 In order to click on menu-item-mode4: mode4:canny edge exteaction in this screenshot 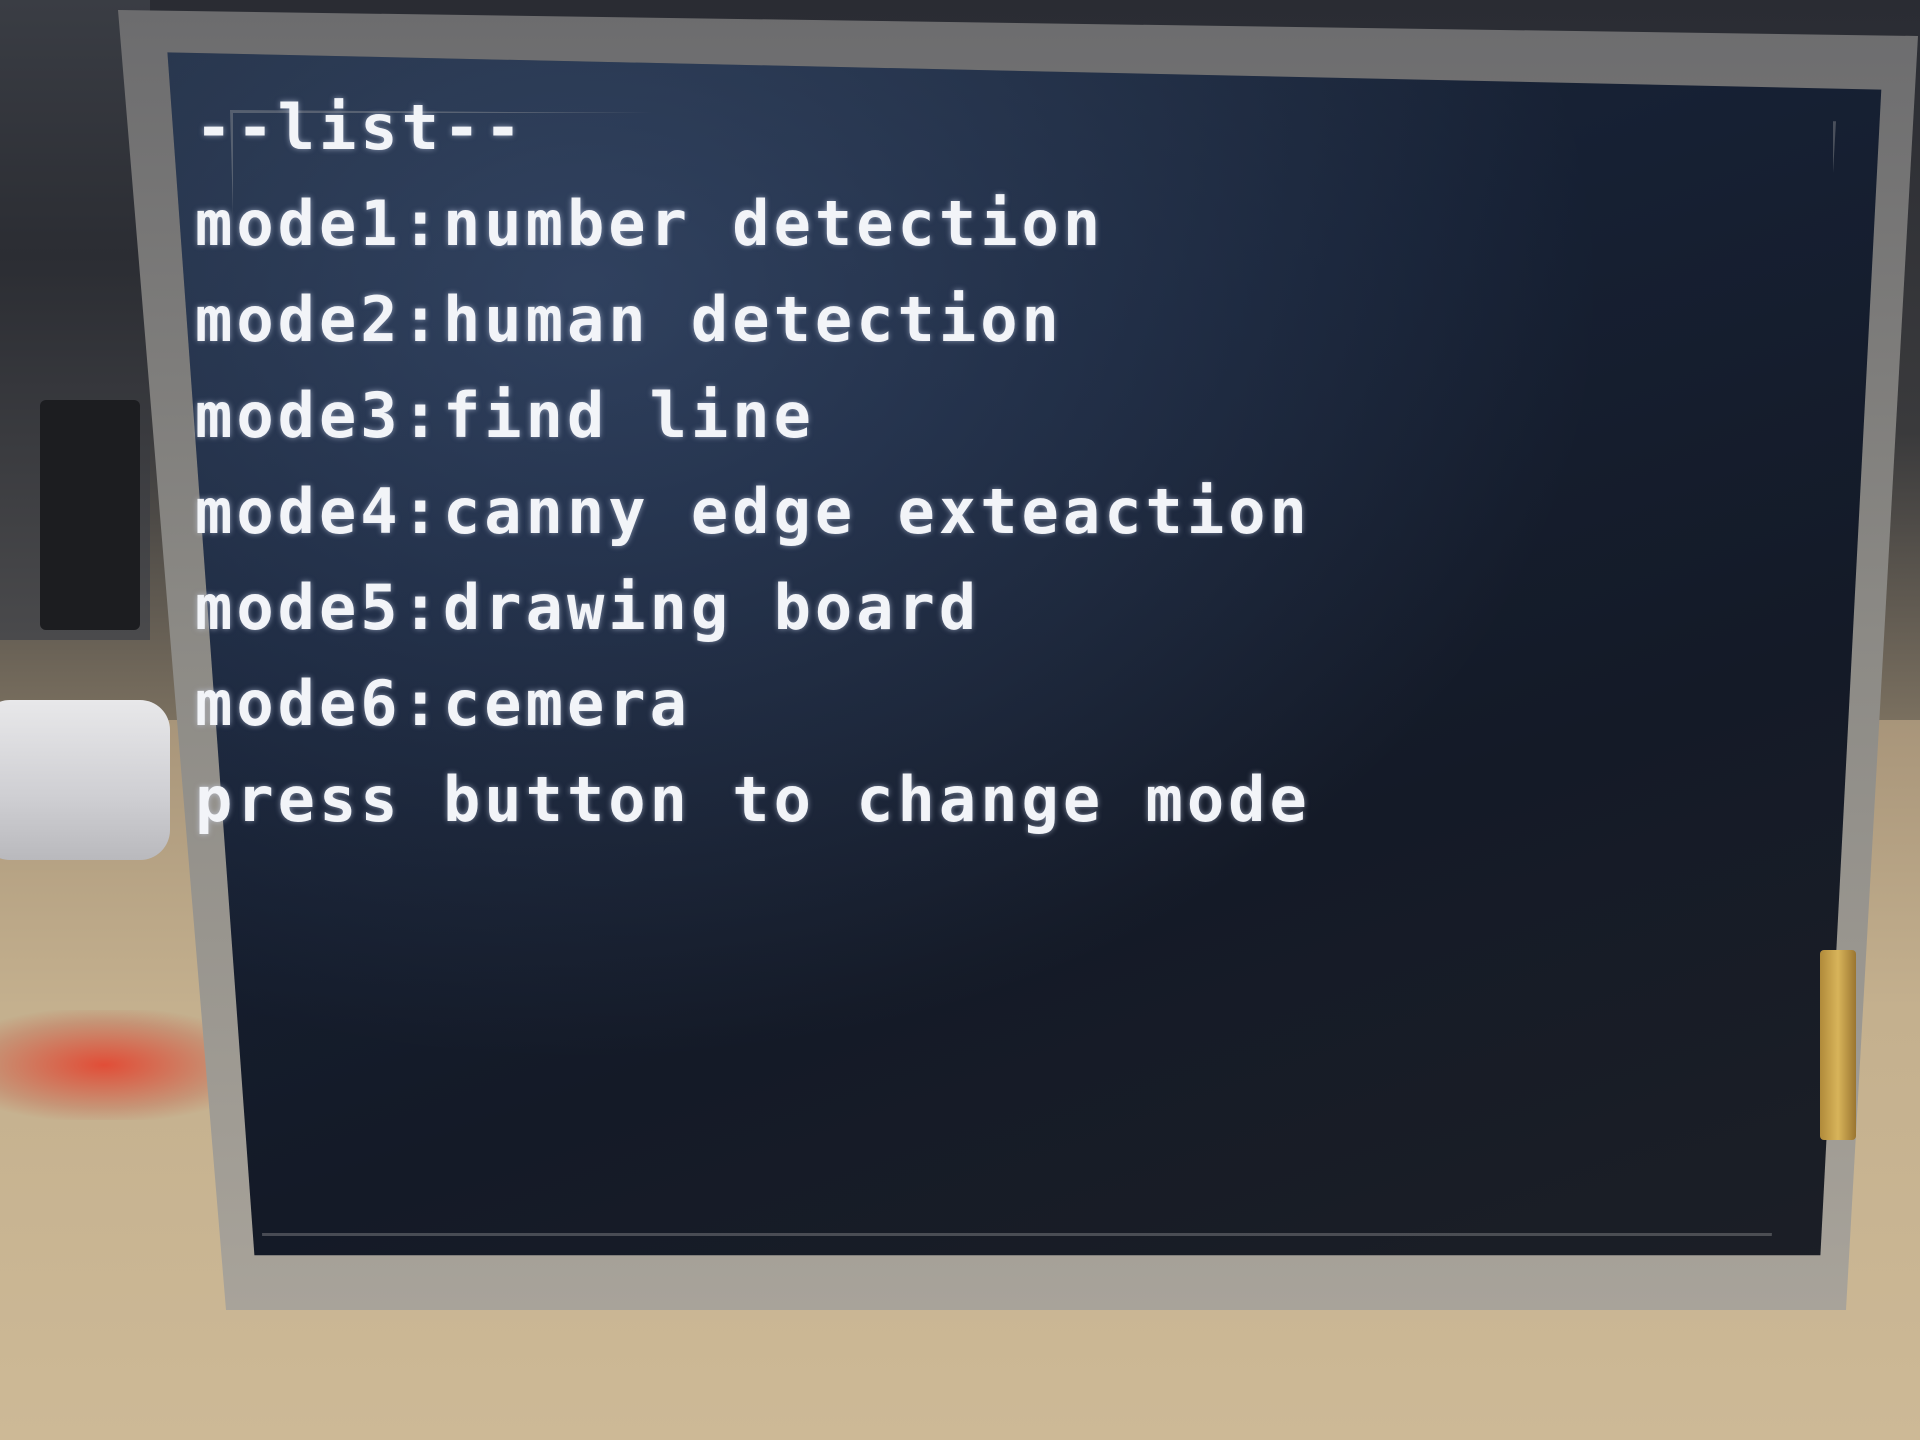, I will do `click(845, 512)`.